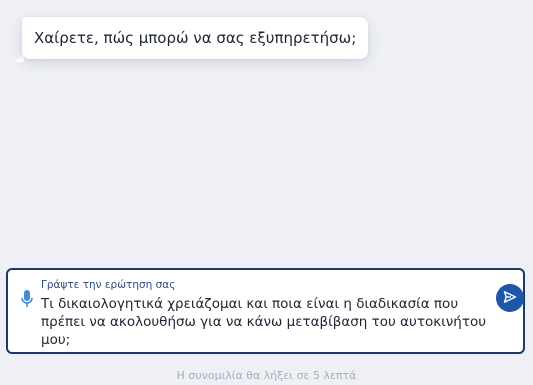  Describe the element at coordinates (27, 299) in the screenshot. I see `microphone-icon` at that location.